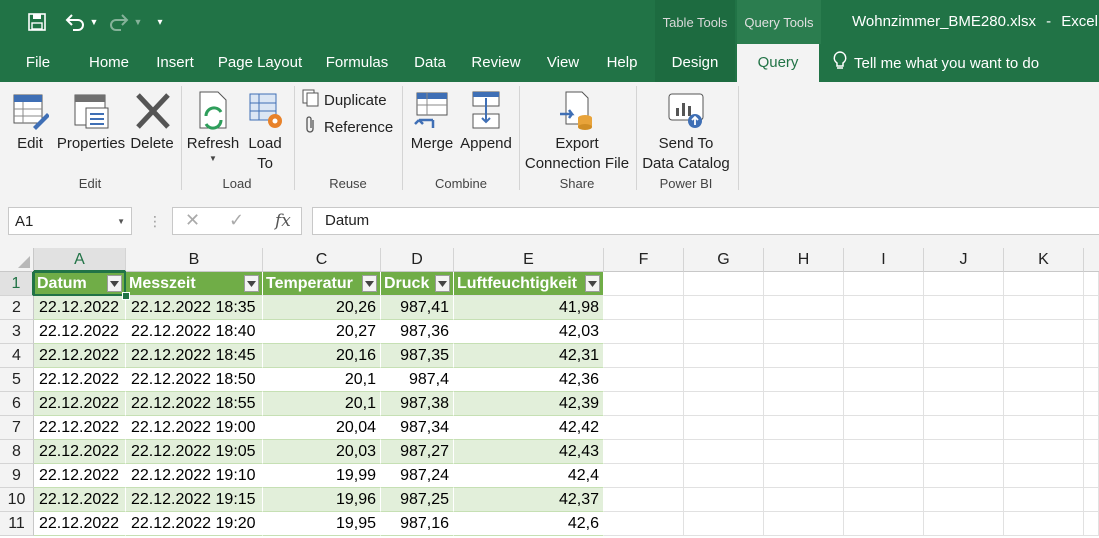 Image resolution: width=1099 pixels, height=538 pixels. Describe the element at coordinates (322, 380) in the screenshot. I see `table-cell-temperatur: 20,1` at that location.